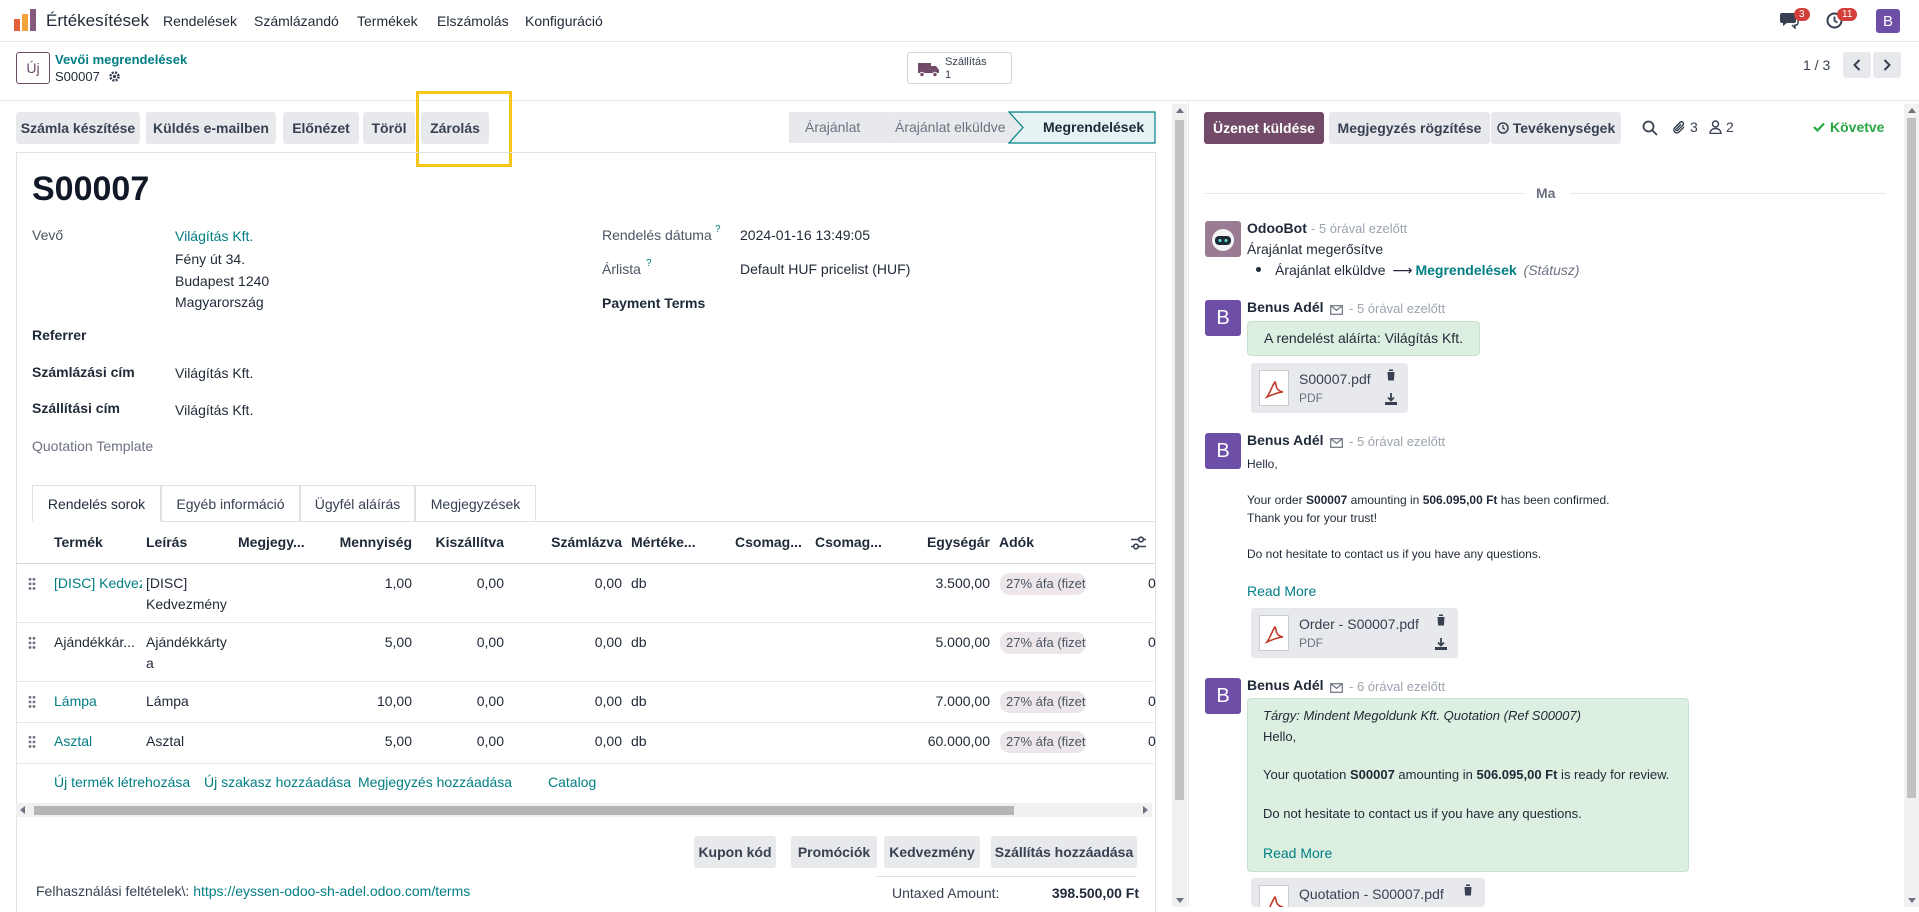 This screenshot has width=1919, height=912. What do you see at coordinates (150, 663) in the screenshot?
I see `row-description-2: a` at bounding box center [150, 663].